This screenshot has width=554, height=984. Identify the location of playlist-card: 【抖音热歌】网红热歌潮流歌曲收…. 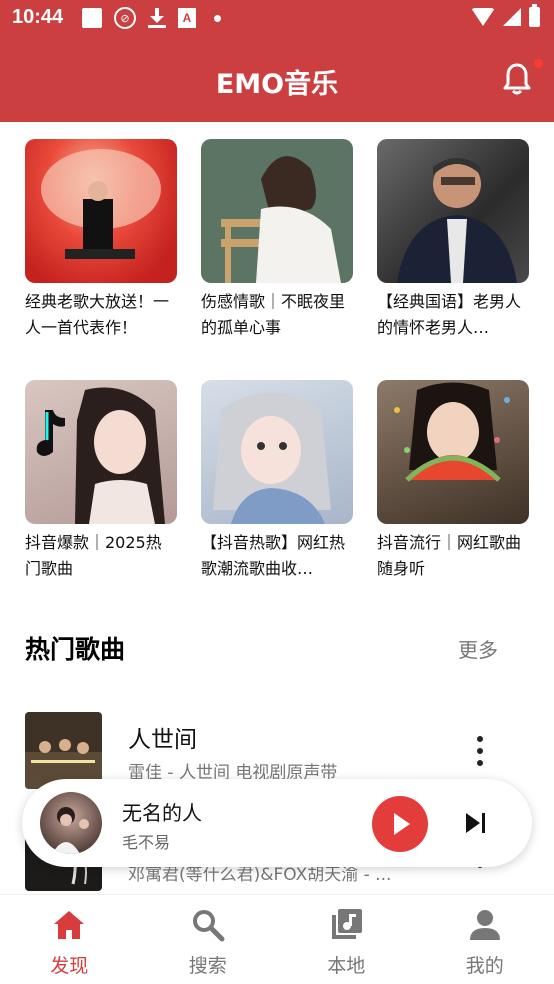
(277, 481).